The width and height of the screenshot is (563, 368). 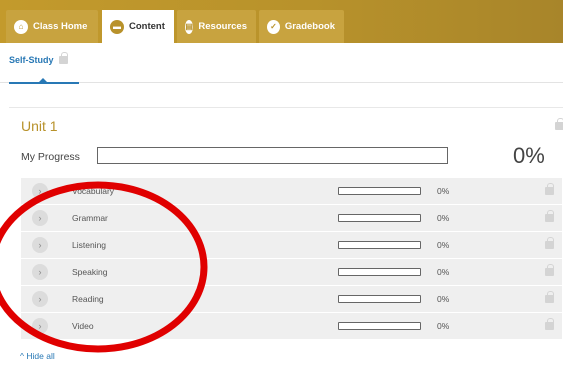 What do you see at coordinates (89, 245) in the screenshot?
I see `item-label: Listening` at bounding box center [89, 245].